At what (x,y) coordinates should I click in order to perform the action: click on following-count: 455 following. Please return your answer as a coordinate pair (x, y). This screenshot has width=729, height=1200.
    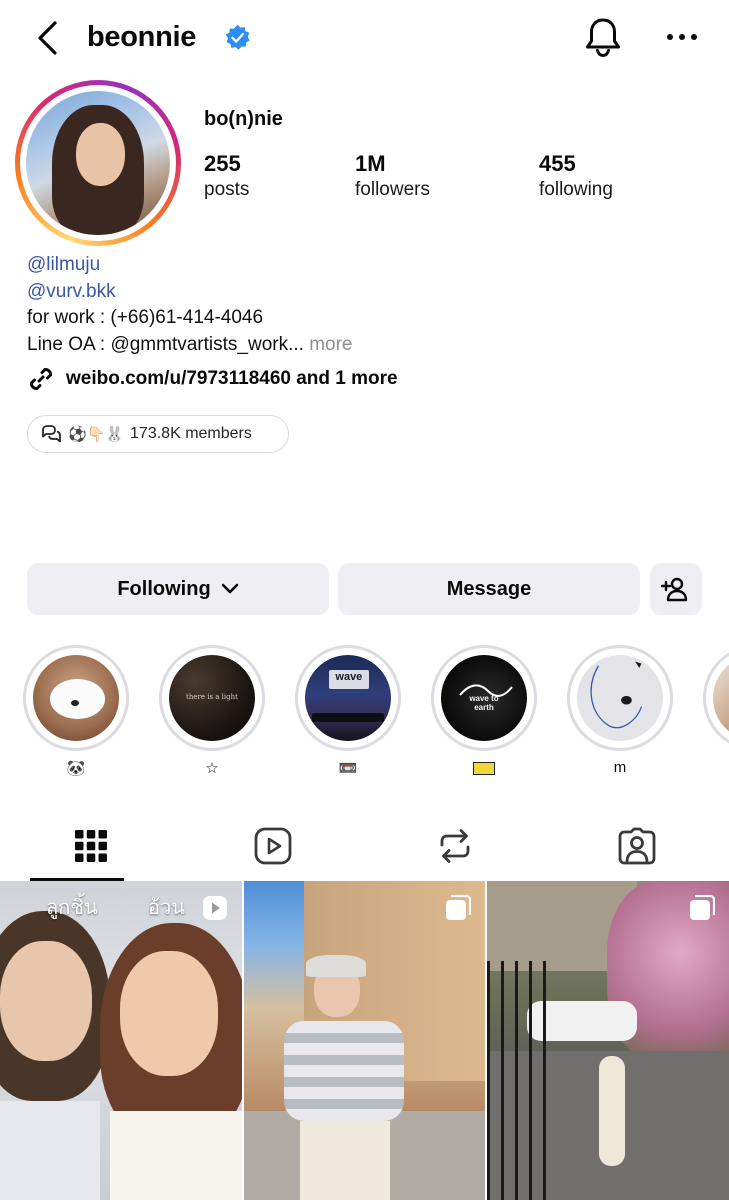
    Looking at the image, I should click on (576, 176).